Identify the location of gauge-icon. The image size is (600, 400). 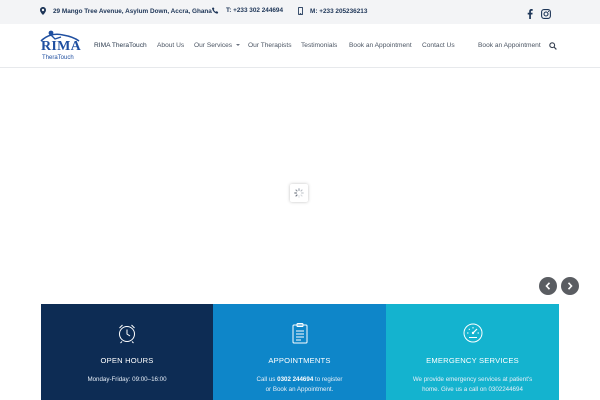
(472, 333).